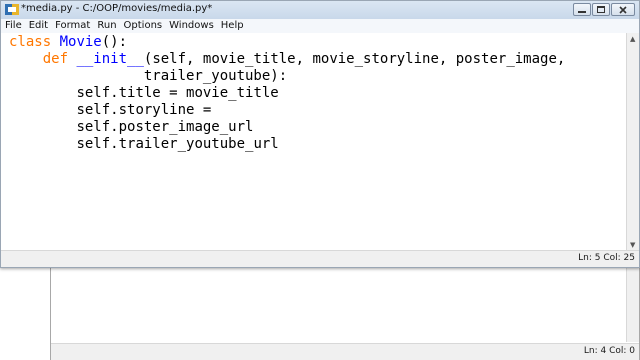 The width and height of the screenshot is (640, 360). Describe the element at coordinates (582, 9) in the screenshot. I see `minimize-icon` at that location.